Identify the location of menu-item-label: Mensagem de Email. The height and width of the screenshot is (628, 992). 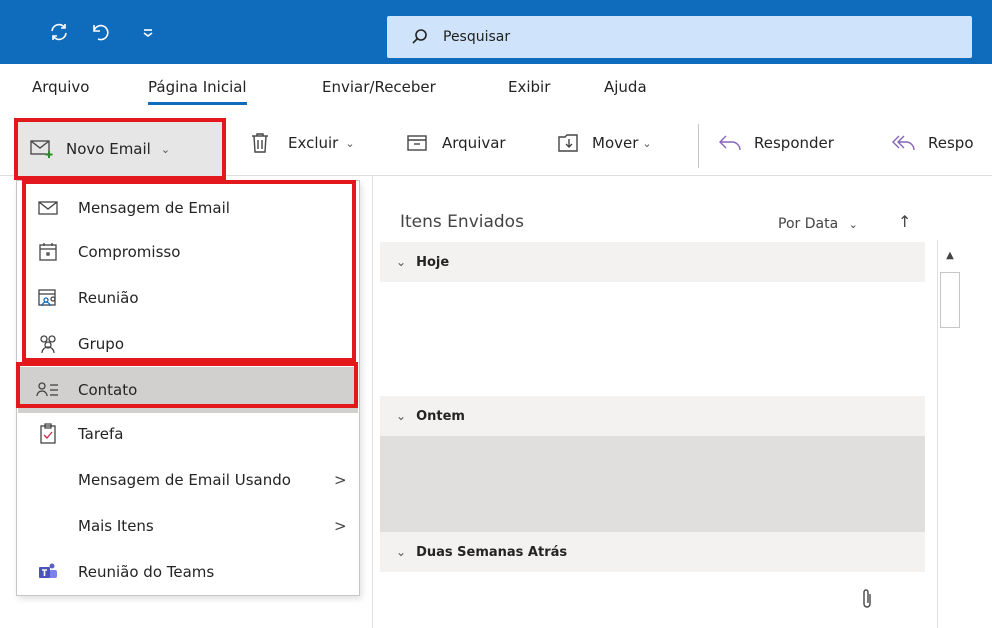
(154, 208).